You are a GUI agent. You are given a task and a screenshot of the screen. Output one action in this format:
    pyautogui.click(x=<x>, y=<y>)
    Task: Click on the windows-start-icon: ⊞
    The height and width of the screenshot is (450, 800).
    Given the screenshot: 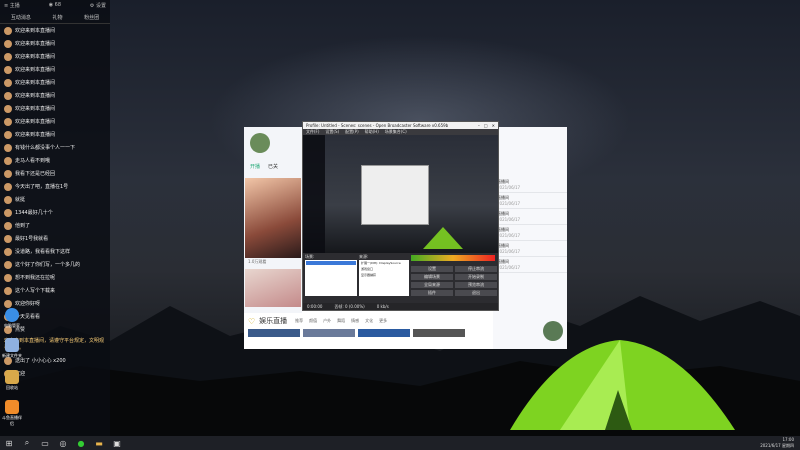 What is the action you would take?
    pyautogui.click(x=9, y=443)
    